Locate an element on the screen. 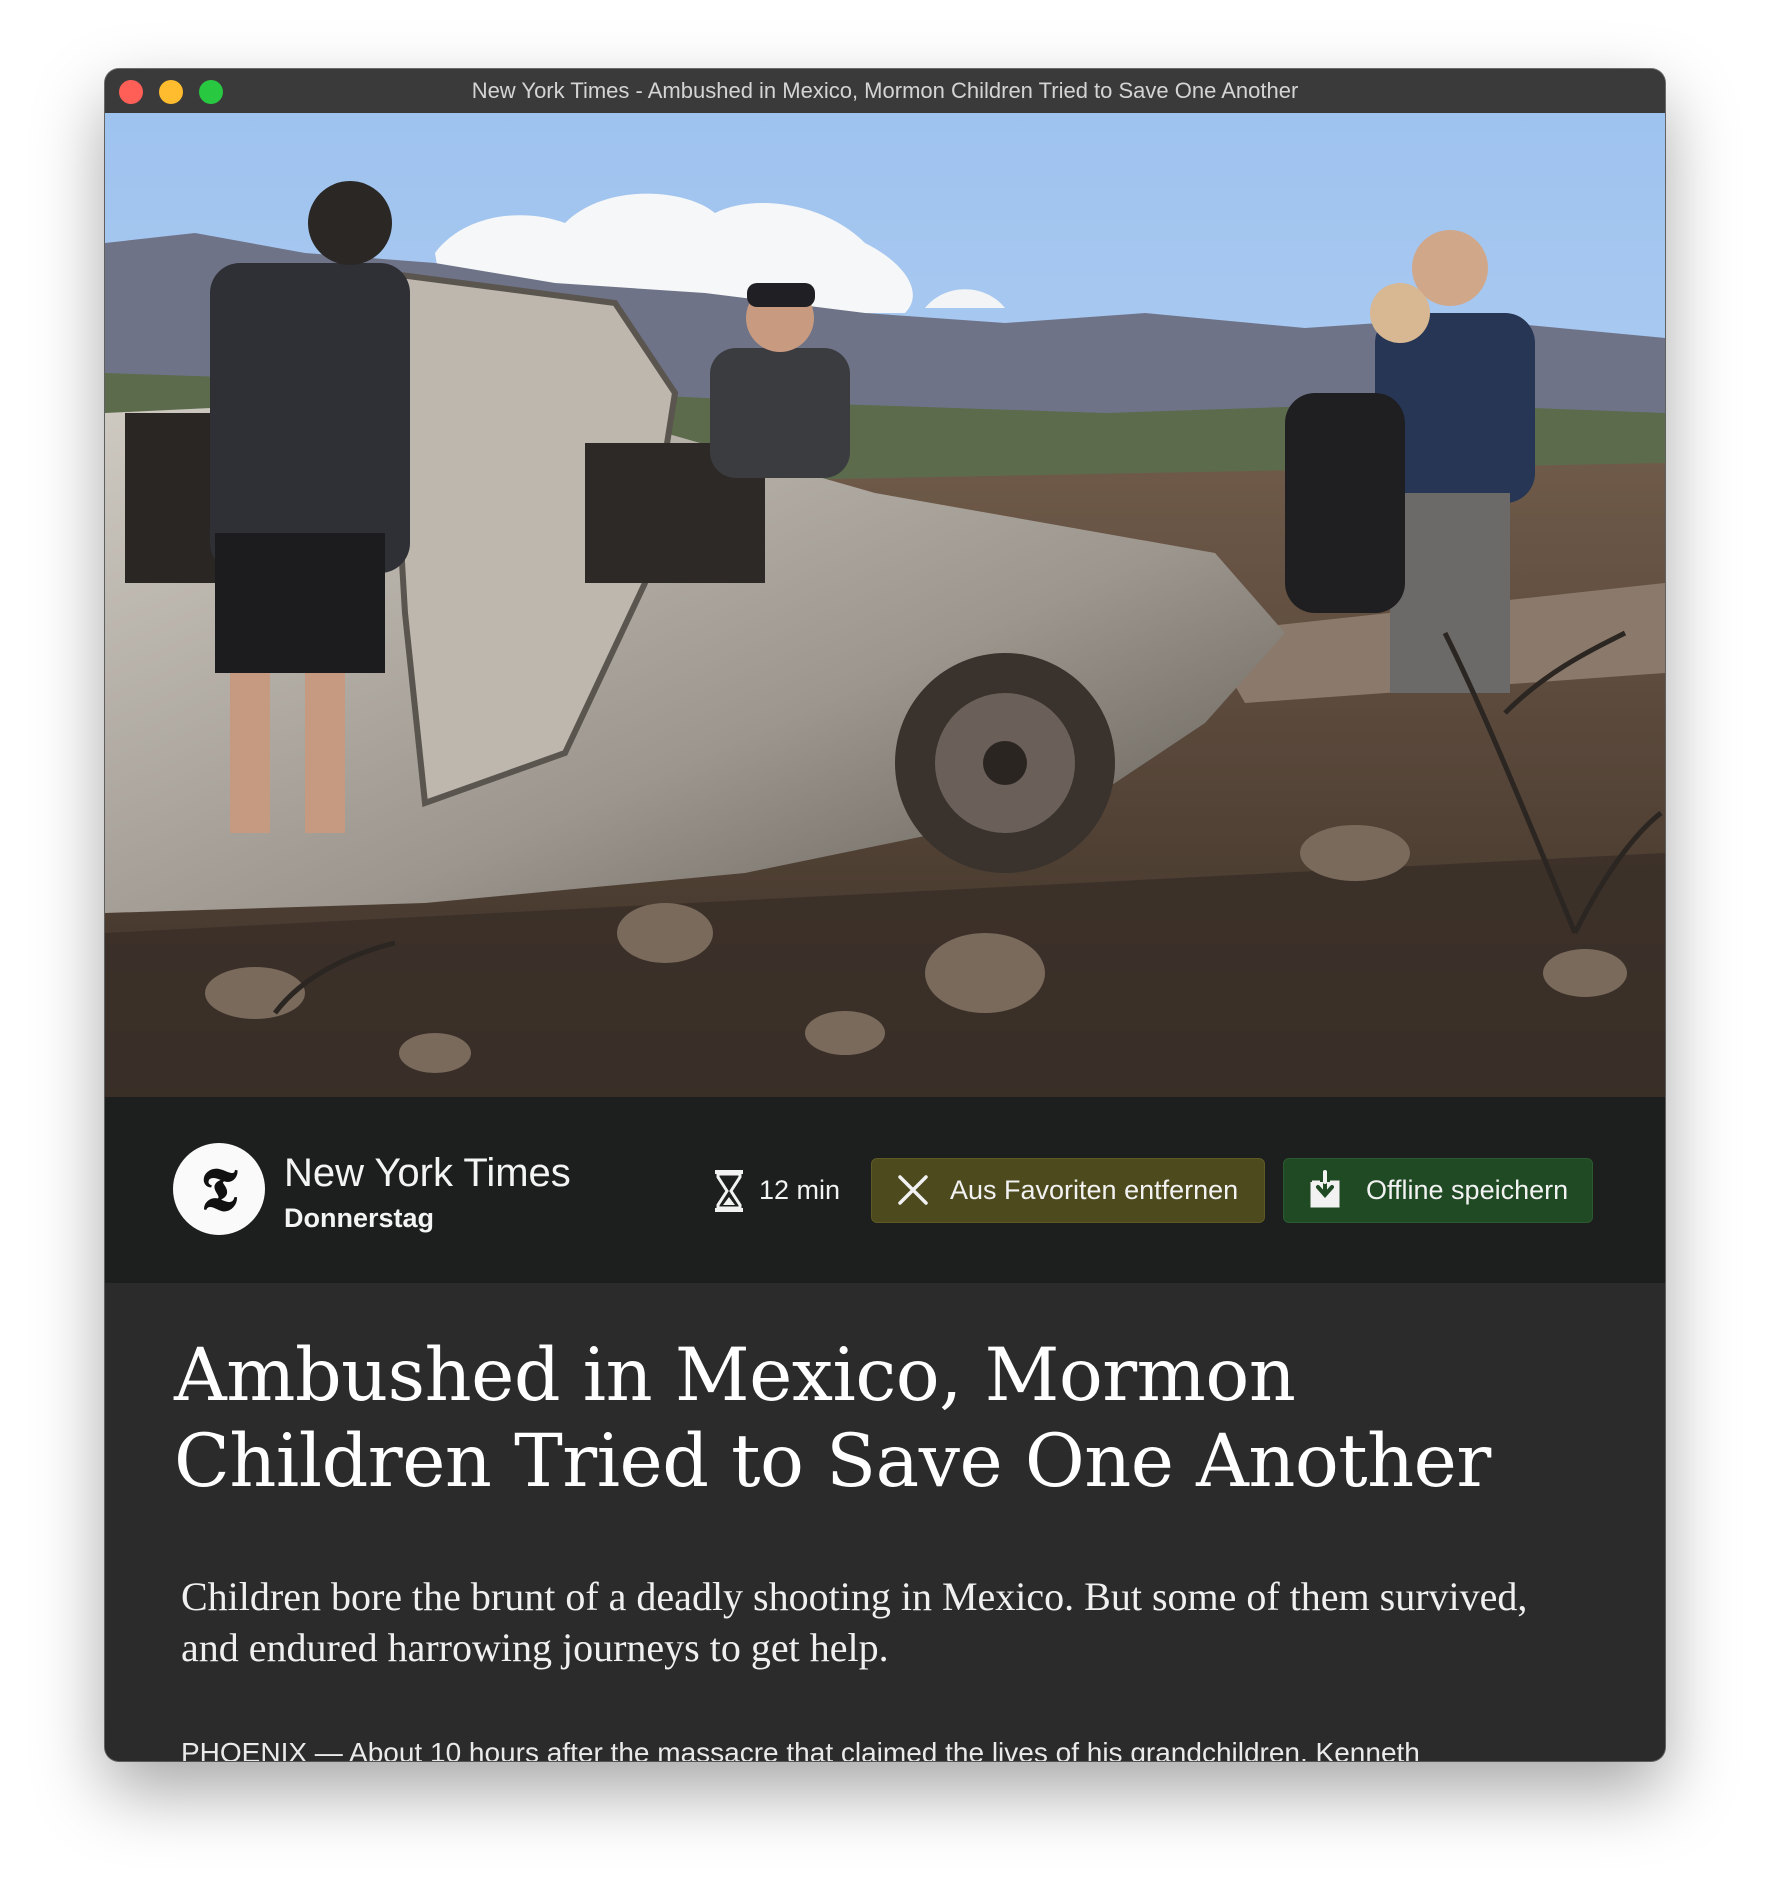 This screenshot has width=1771, height=1886. hourglass-icon is located at coordinates (729, 1191).